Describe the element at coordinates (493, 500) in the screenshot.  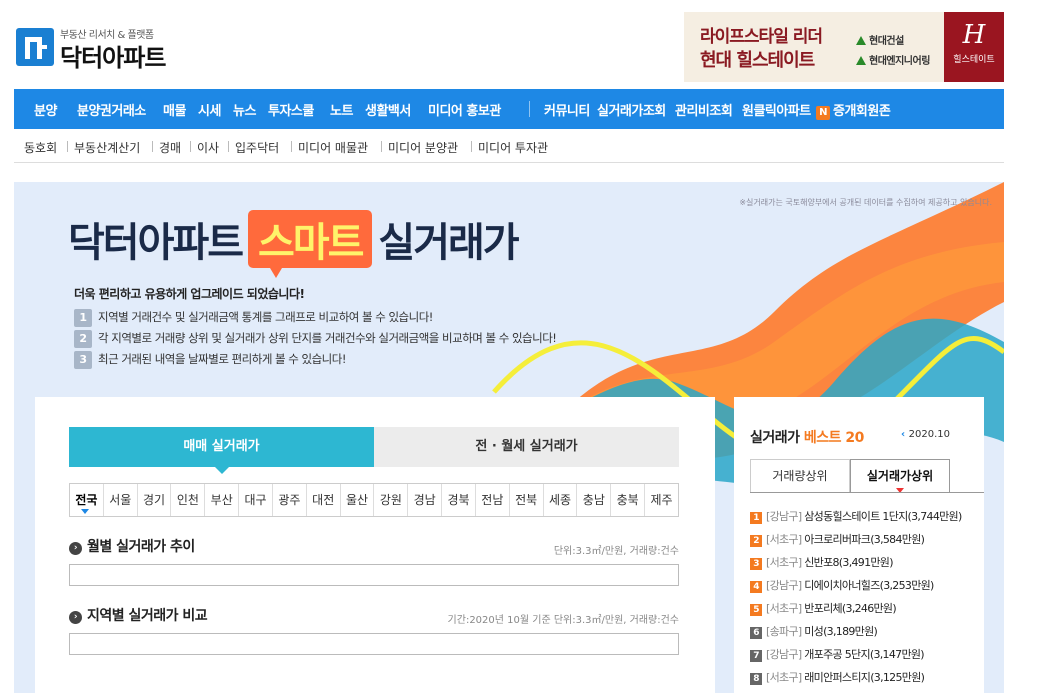
I see `region-tab: 전남` at that location.